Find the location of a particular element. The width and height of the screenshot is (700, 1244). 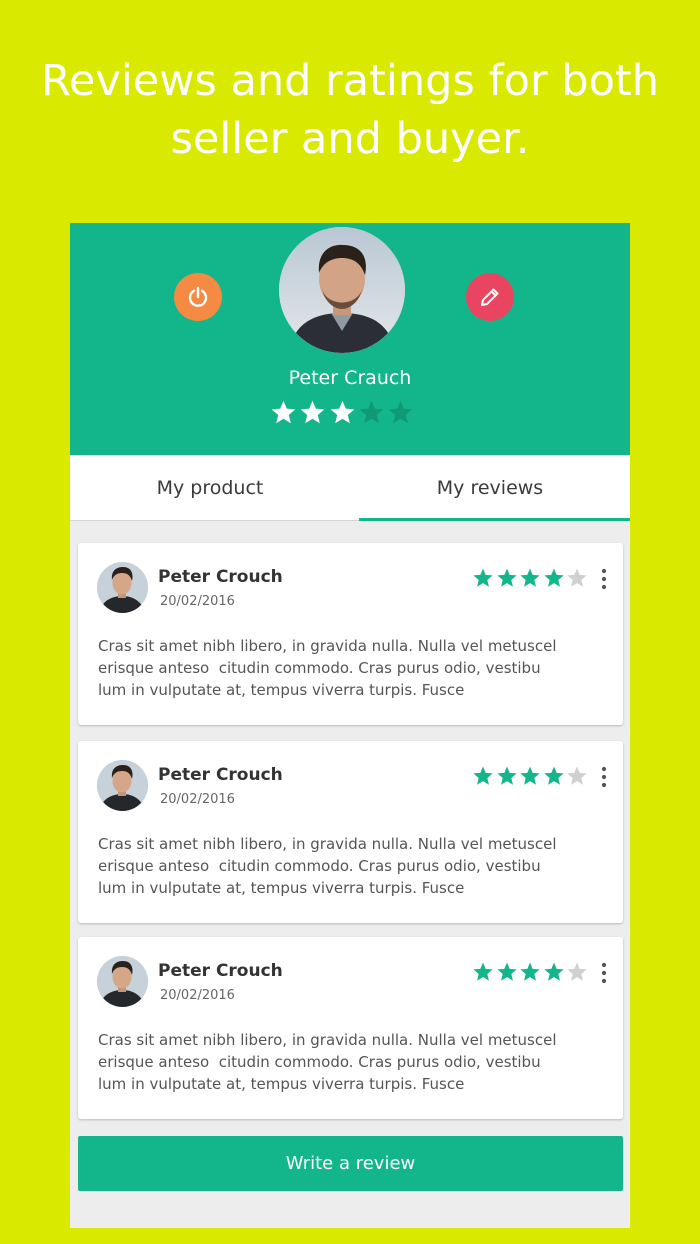

pencil-icon is located at coordinates (490, 297).